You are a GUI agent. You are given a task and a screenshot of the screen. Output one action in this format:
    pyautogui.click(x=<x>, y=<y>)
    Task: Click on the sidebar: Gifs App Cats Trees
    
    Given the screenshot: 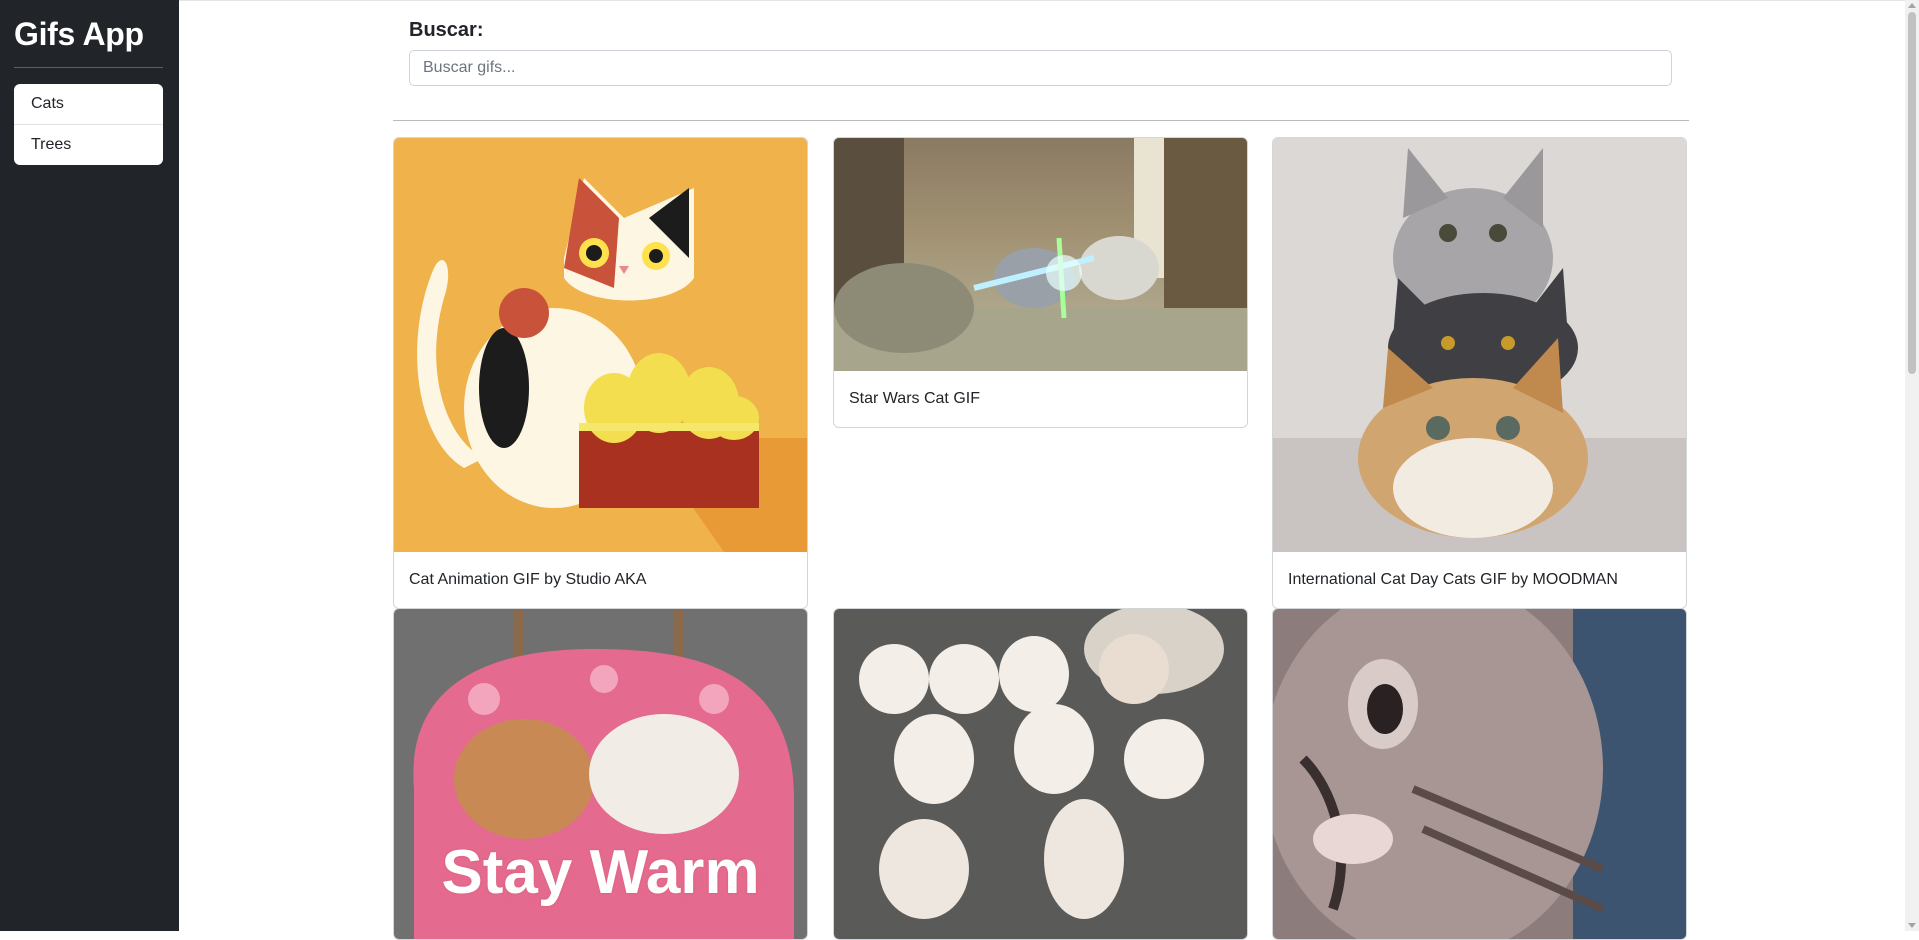 What is the action you would take?
    pyautogui.click(x=89, y=465)
    